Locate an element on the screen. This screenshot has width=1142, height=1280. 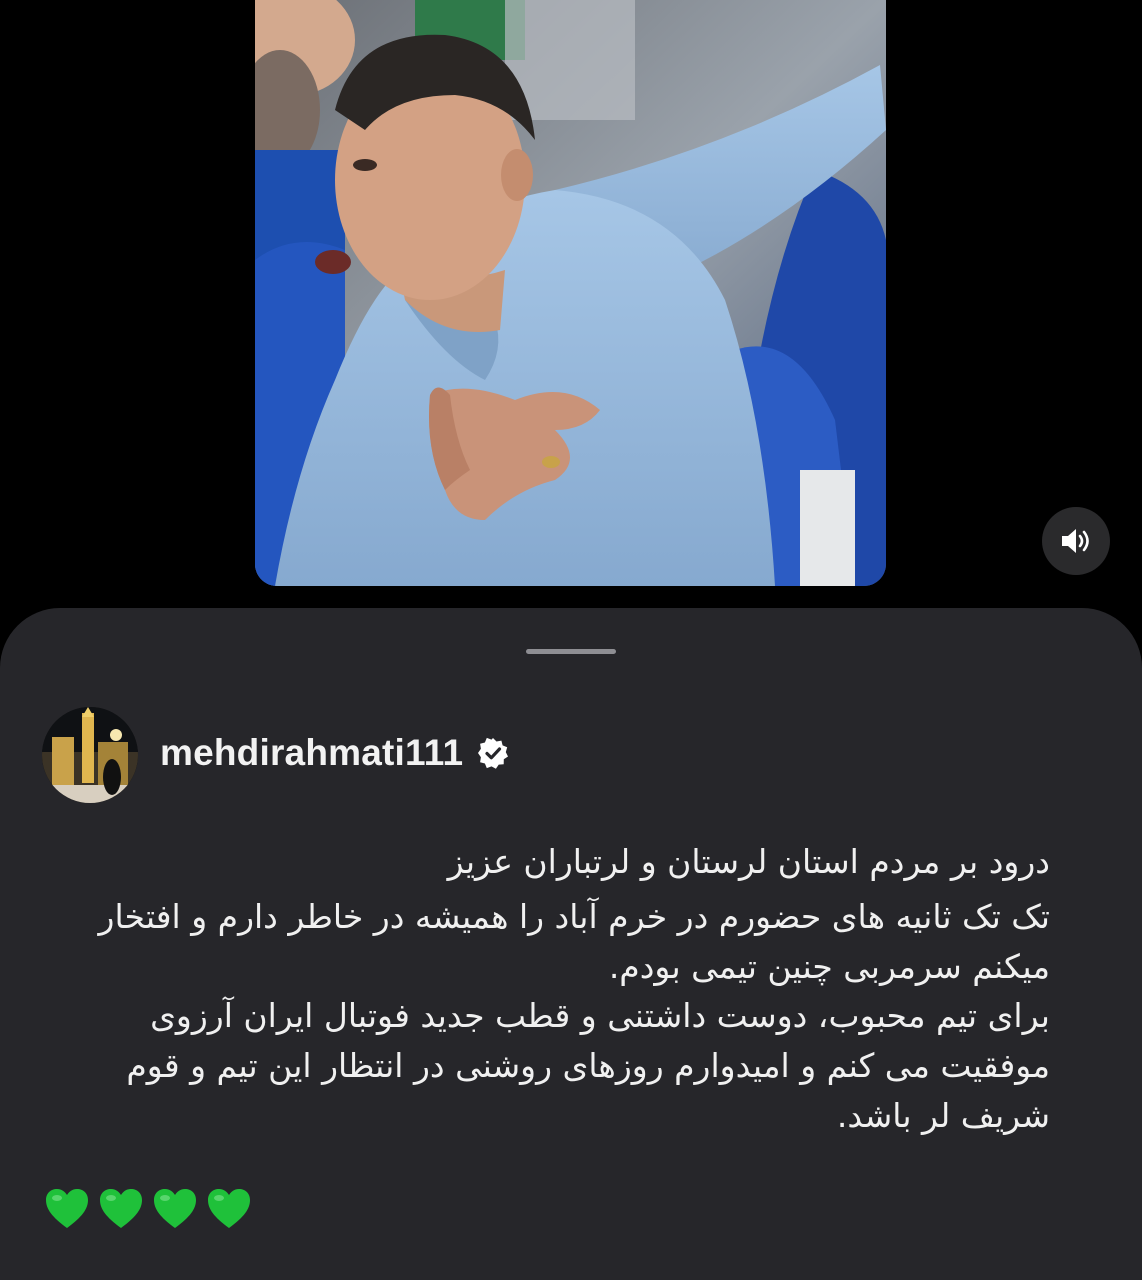
speaker-on-icon is located at coordinates (1075, 541).